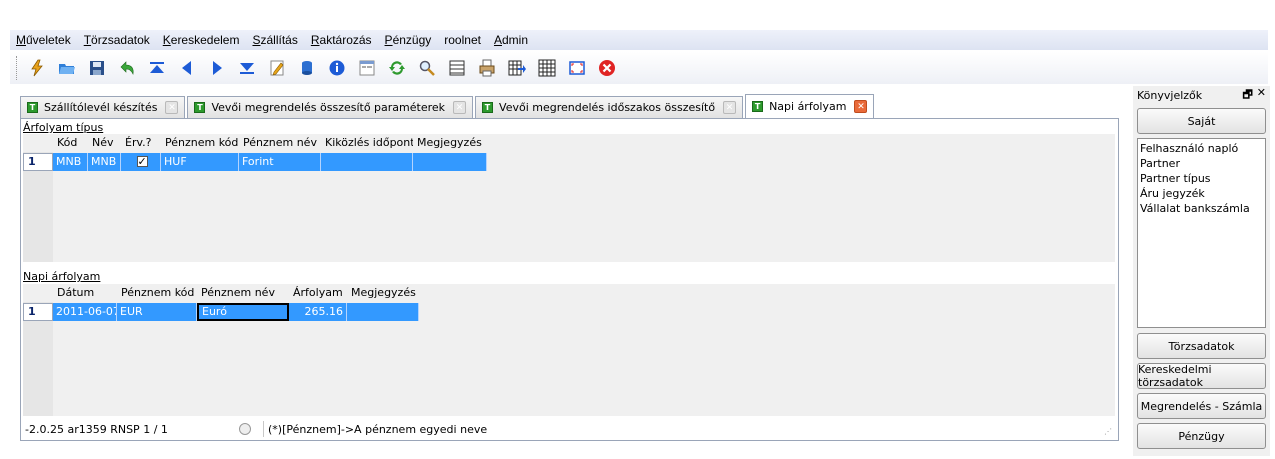  What do you see at coordinates (577, 68) in the screenshot?
I see `fullscreen-icon` at bounding box center [577, 68].